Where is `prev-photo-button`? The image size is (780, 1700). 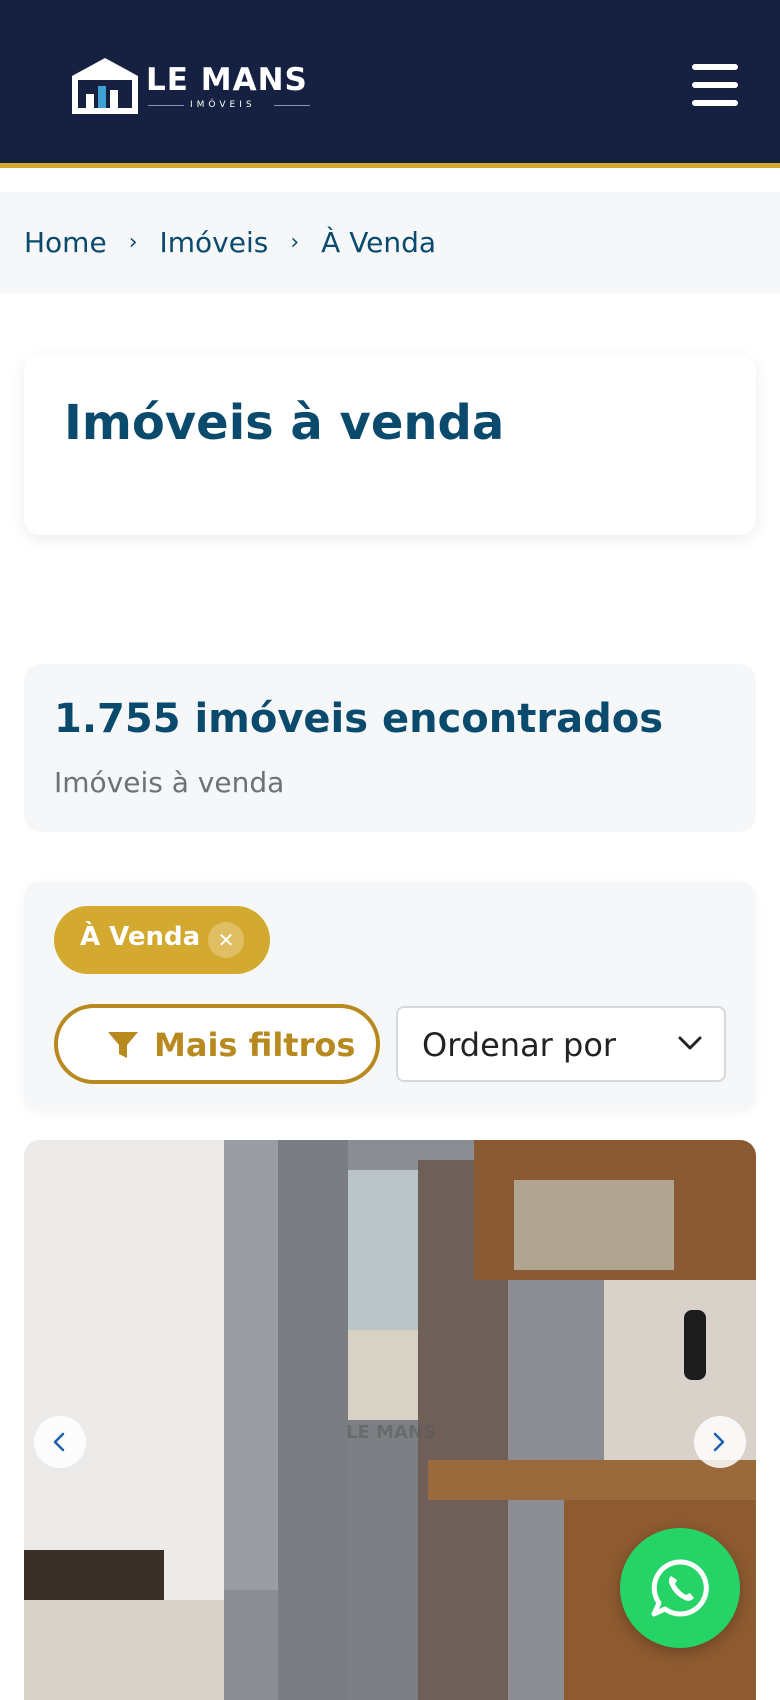
prev-photo-button is located at coordinates (60, 1442).